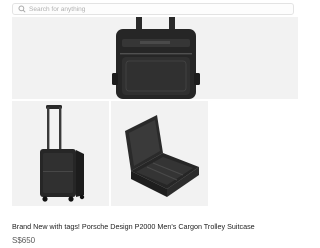 This screenshot has width=320, height=248. I want to click on listing-price: S$650, so click(24, 240).